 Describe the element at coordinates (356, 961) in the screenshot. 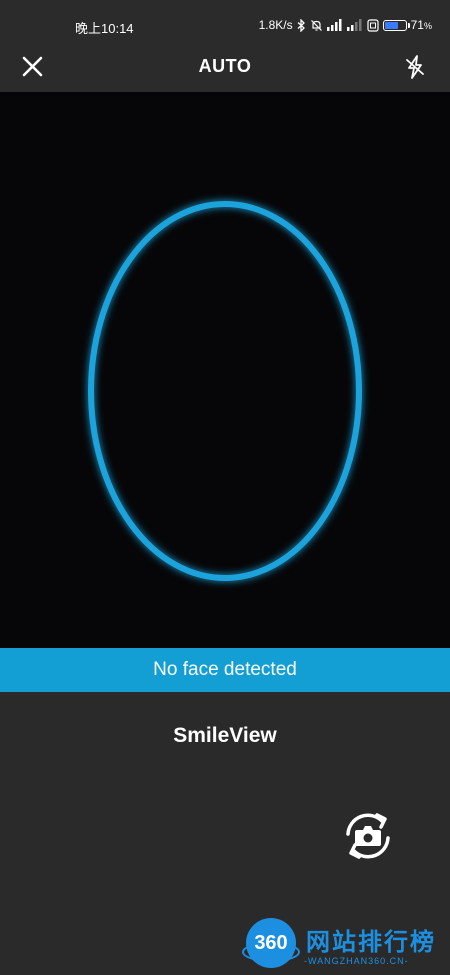

I see `watermark-subtitle: -WANGZHAN360.CN-` at that location.